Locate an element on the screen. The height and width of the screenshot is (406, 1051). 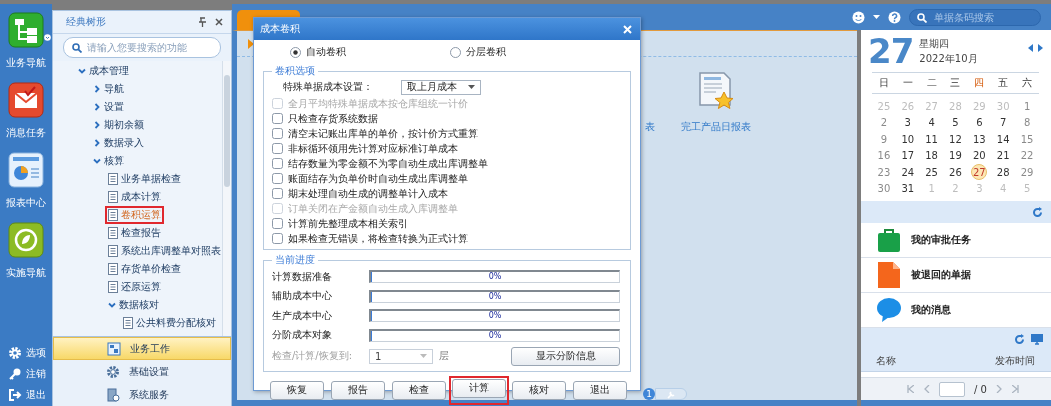
checkbox-label: 结存数量为零金额不为零自动生成出库调整单 is located at coordinates (388, 163).